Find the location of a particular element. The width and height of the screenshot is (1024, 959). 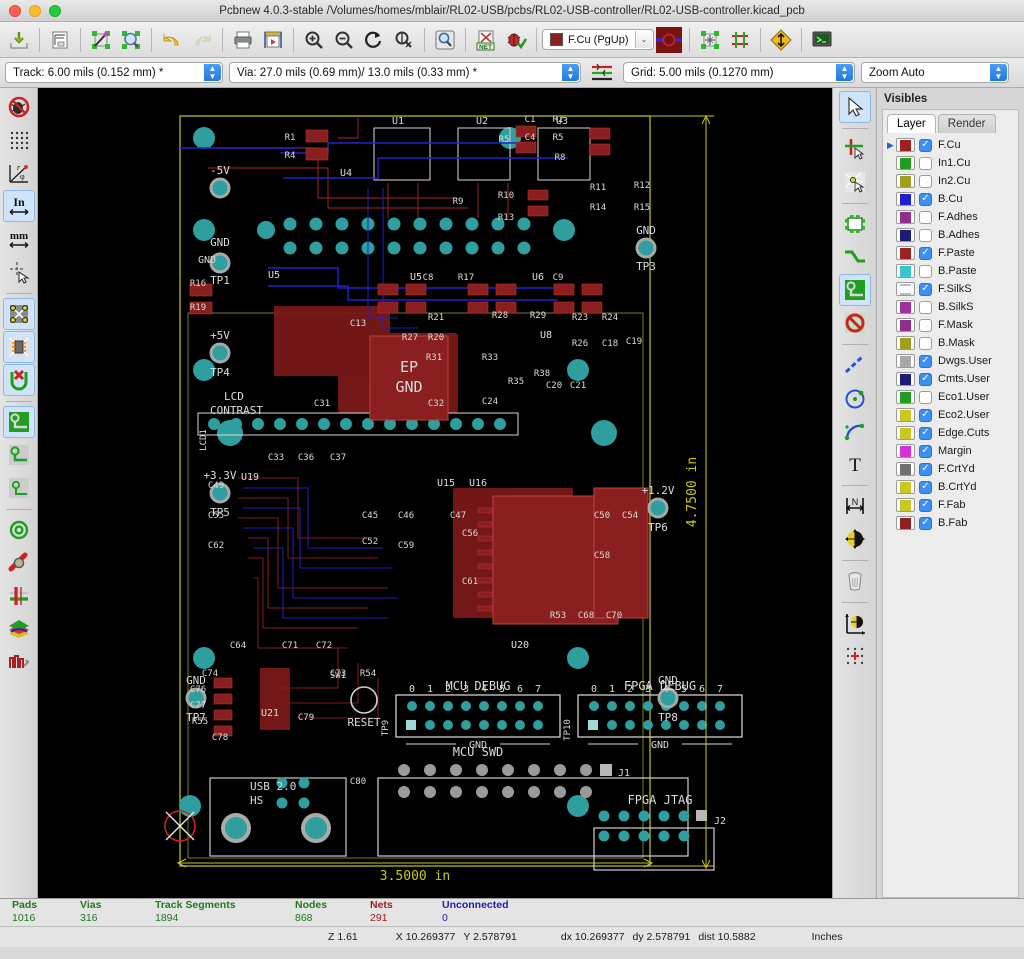

zoom-redraw-button is located at coordinates (374, 40).